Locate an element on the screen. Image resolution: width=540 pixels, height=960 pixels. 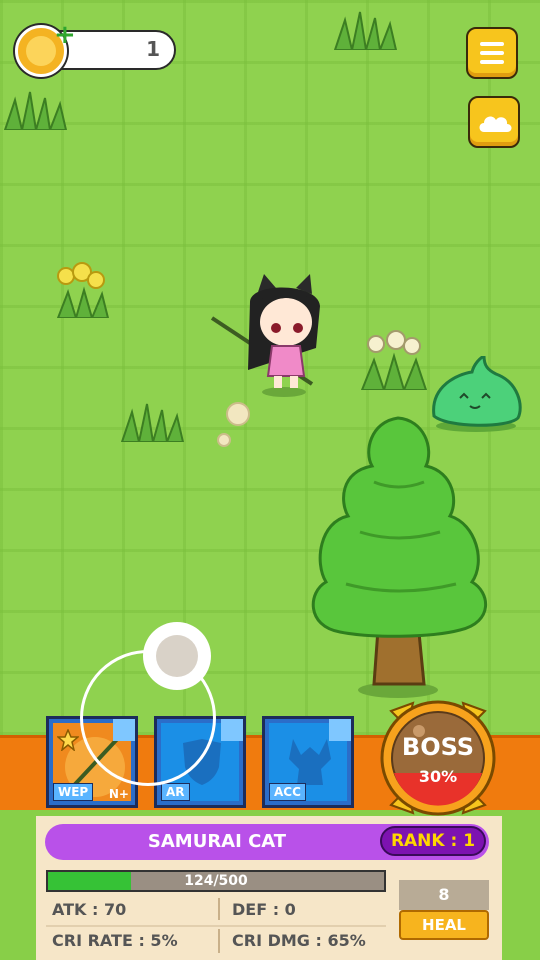
menu-button is located at coordinates (492, 53).